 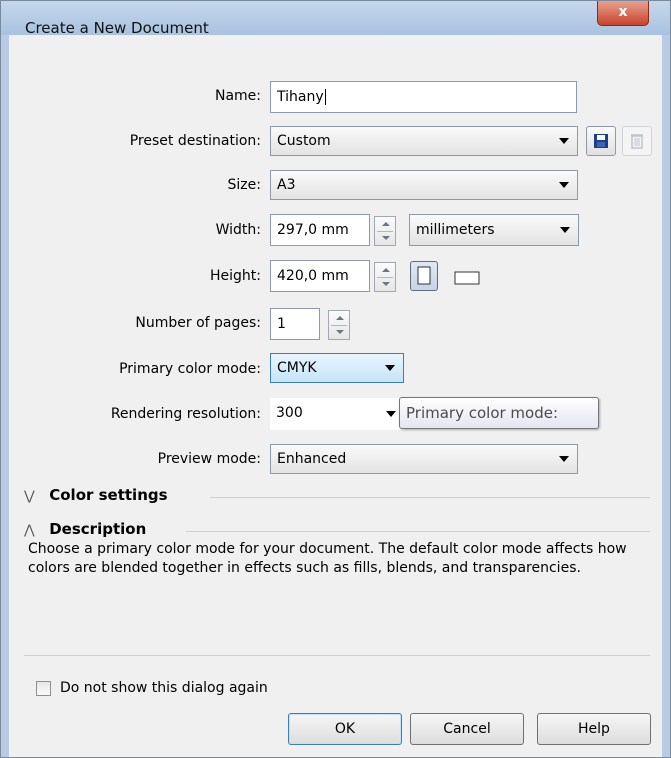 What do you see at coordinates (29, 496) in the screenshot?
I see `chevron-down-double-icon: ⋁` at bounding box center [29, 496].